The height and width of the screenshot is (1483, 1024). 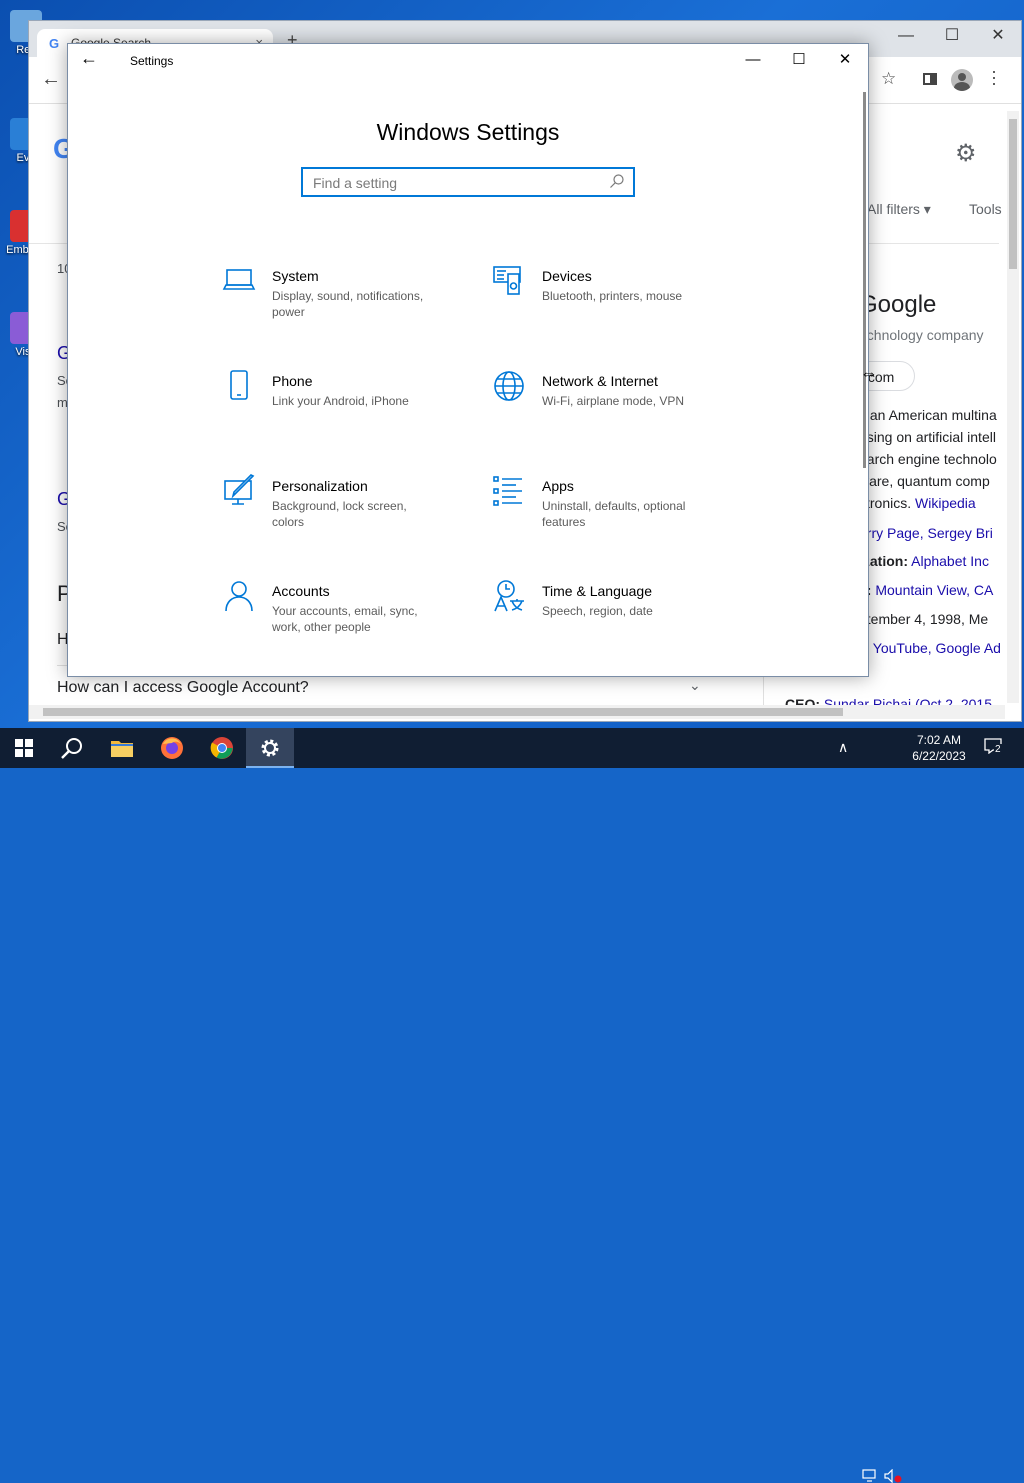 I want to click on settings-window-controls: — ☐ ✕, so click(x=799, y=60).